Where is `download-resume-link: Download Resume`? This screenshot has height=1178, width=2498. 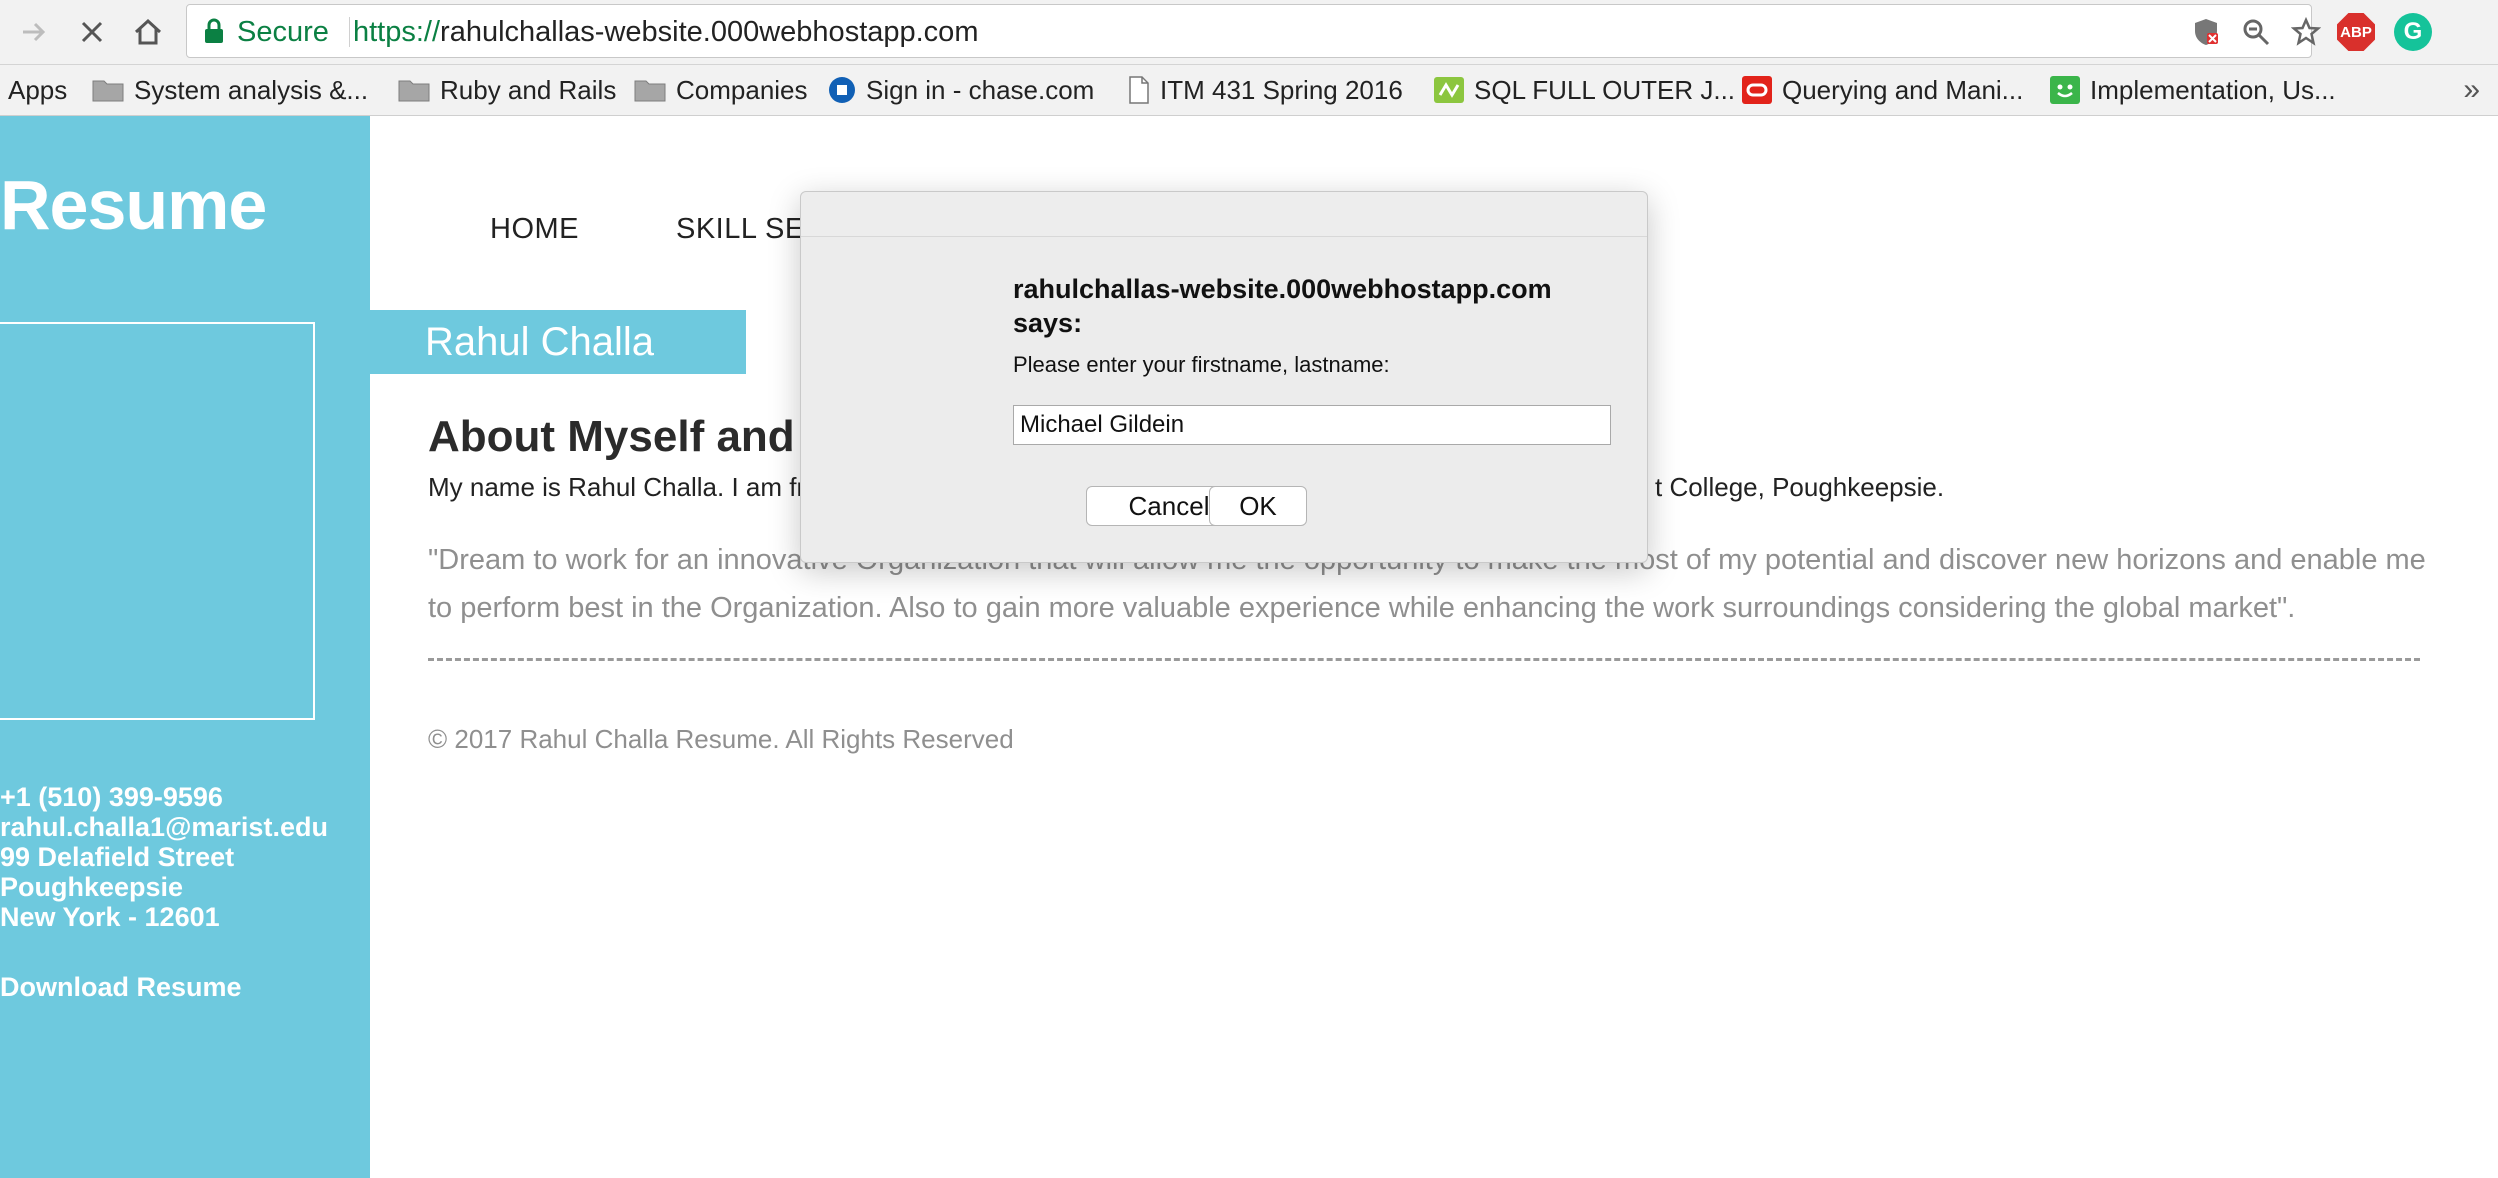
download-resume-link: Download Resume is located at coordinates (121, 987).